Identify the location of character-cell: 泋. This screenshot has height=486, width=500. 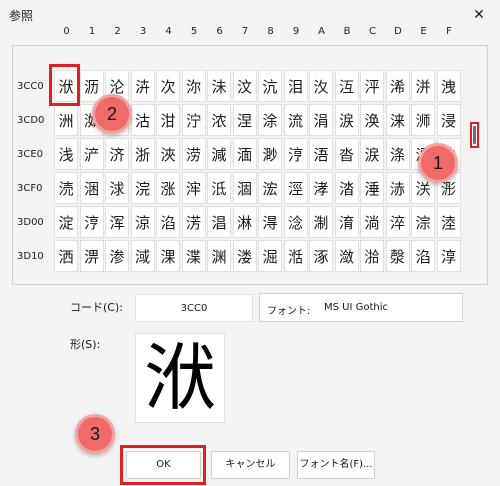
(142, 86).